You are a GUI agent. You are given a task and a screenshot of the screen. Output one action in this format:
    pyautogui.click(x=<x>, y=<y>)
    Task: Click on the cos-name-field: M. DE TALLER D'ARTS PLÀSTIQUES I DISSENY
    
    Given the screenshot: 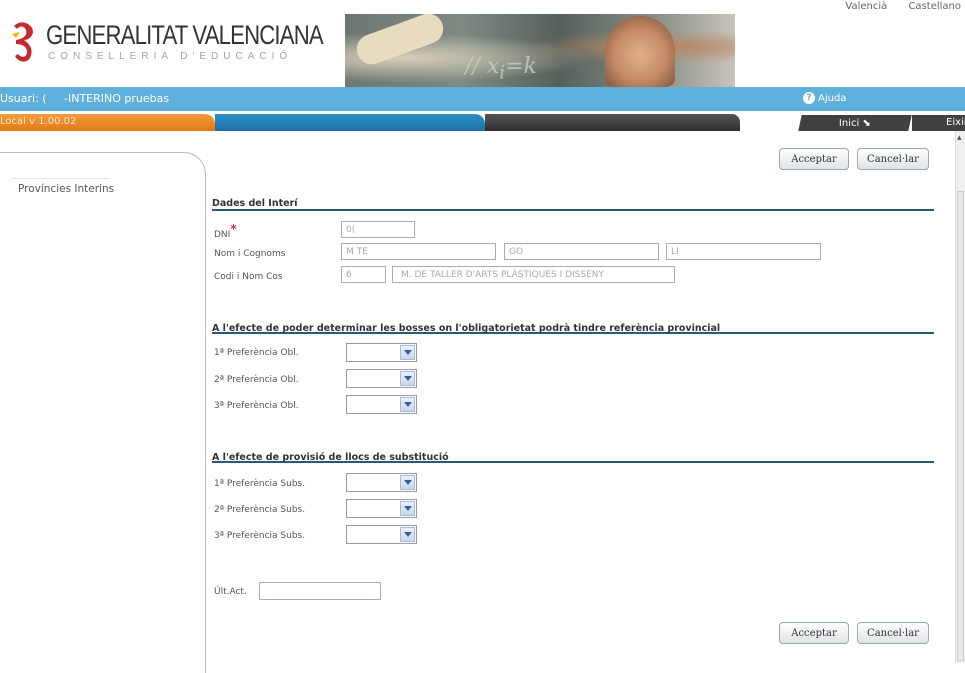 What is the action you would take?
    pyautogui.click(x=533, y=274)
    